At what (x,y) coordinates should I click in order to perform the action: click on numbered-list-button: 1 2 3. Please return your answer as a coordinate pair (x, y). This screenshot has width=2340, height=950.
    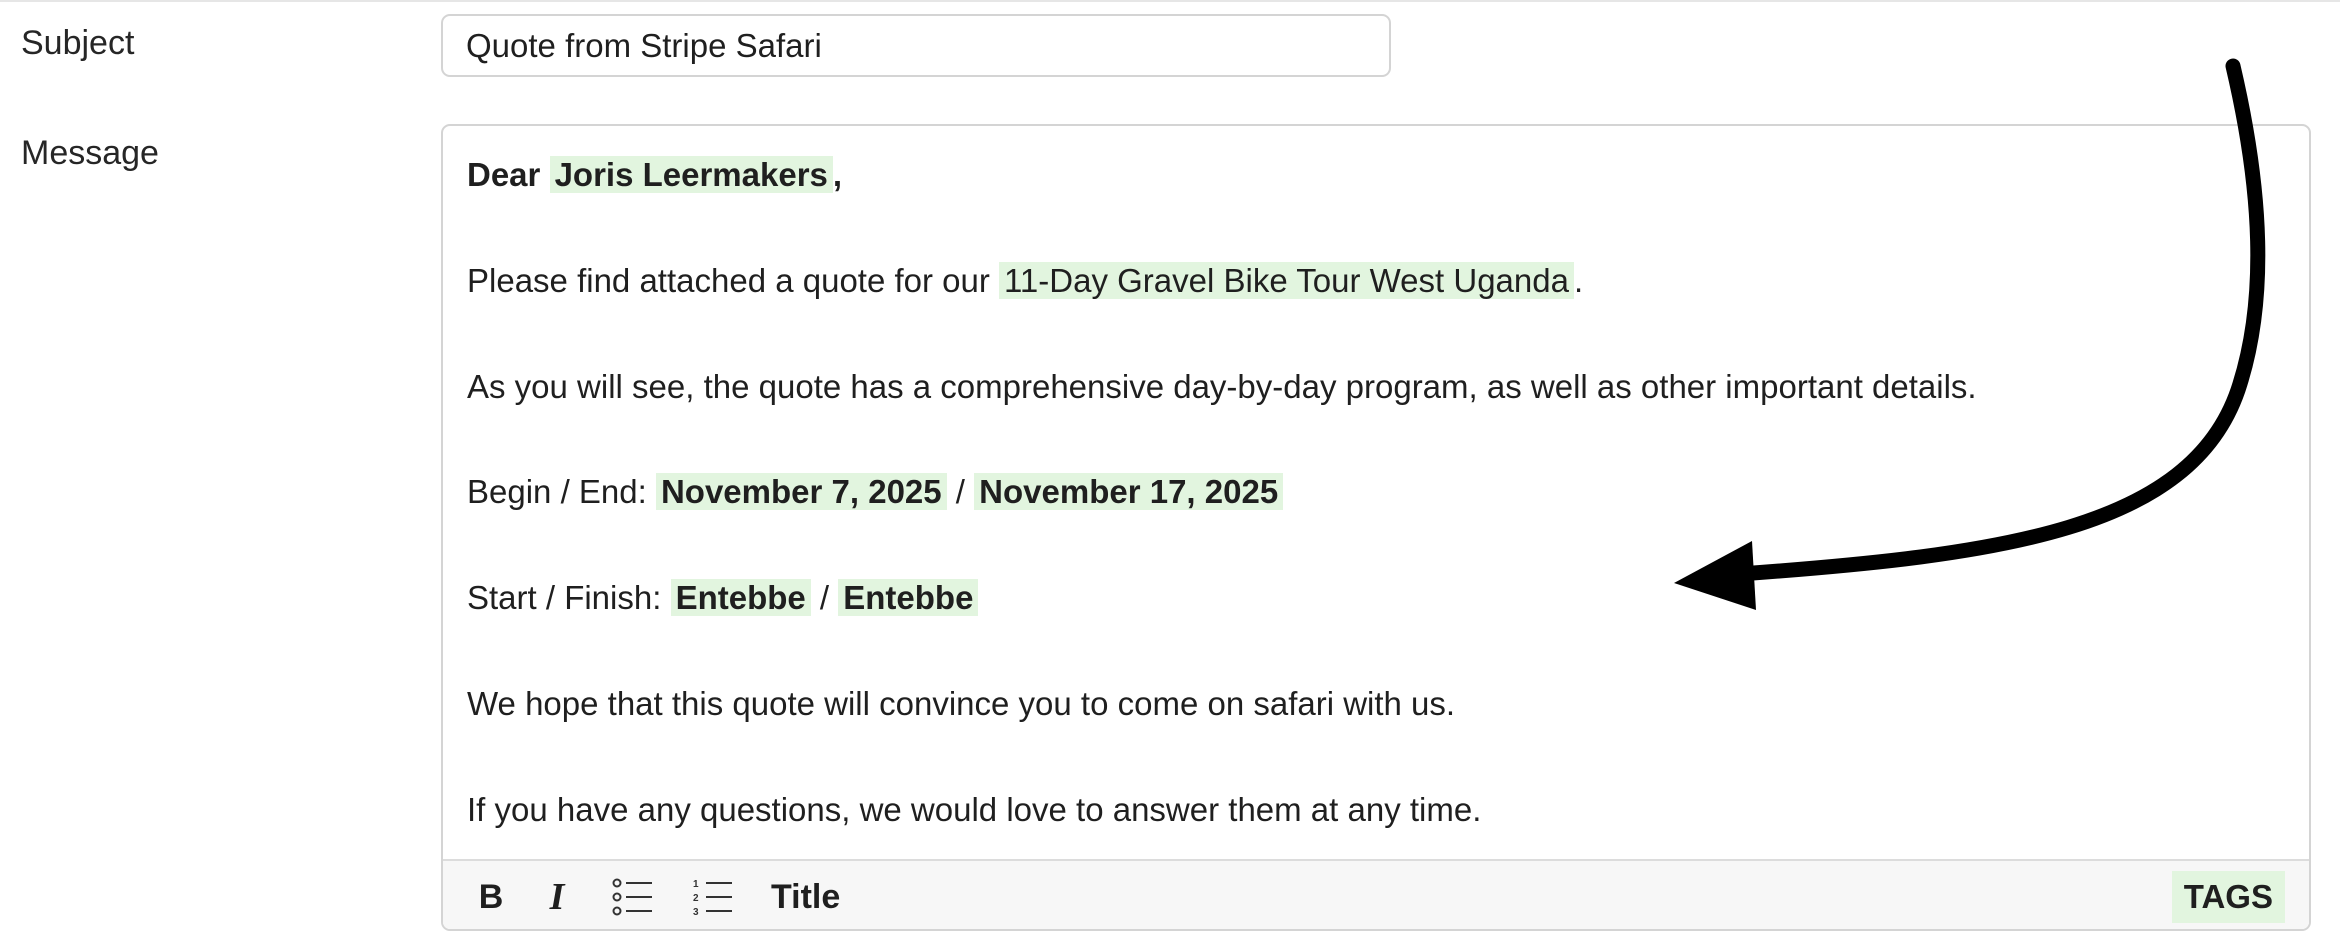
    Looking at the image, I should click on (713, 897).